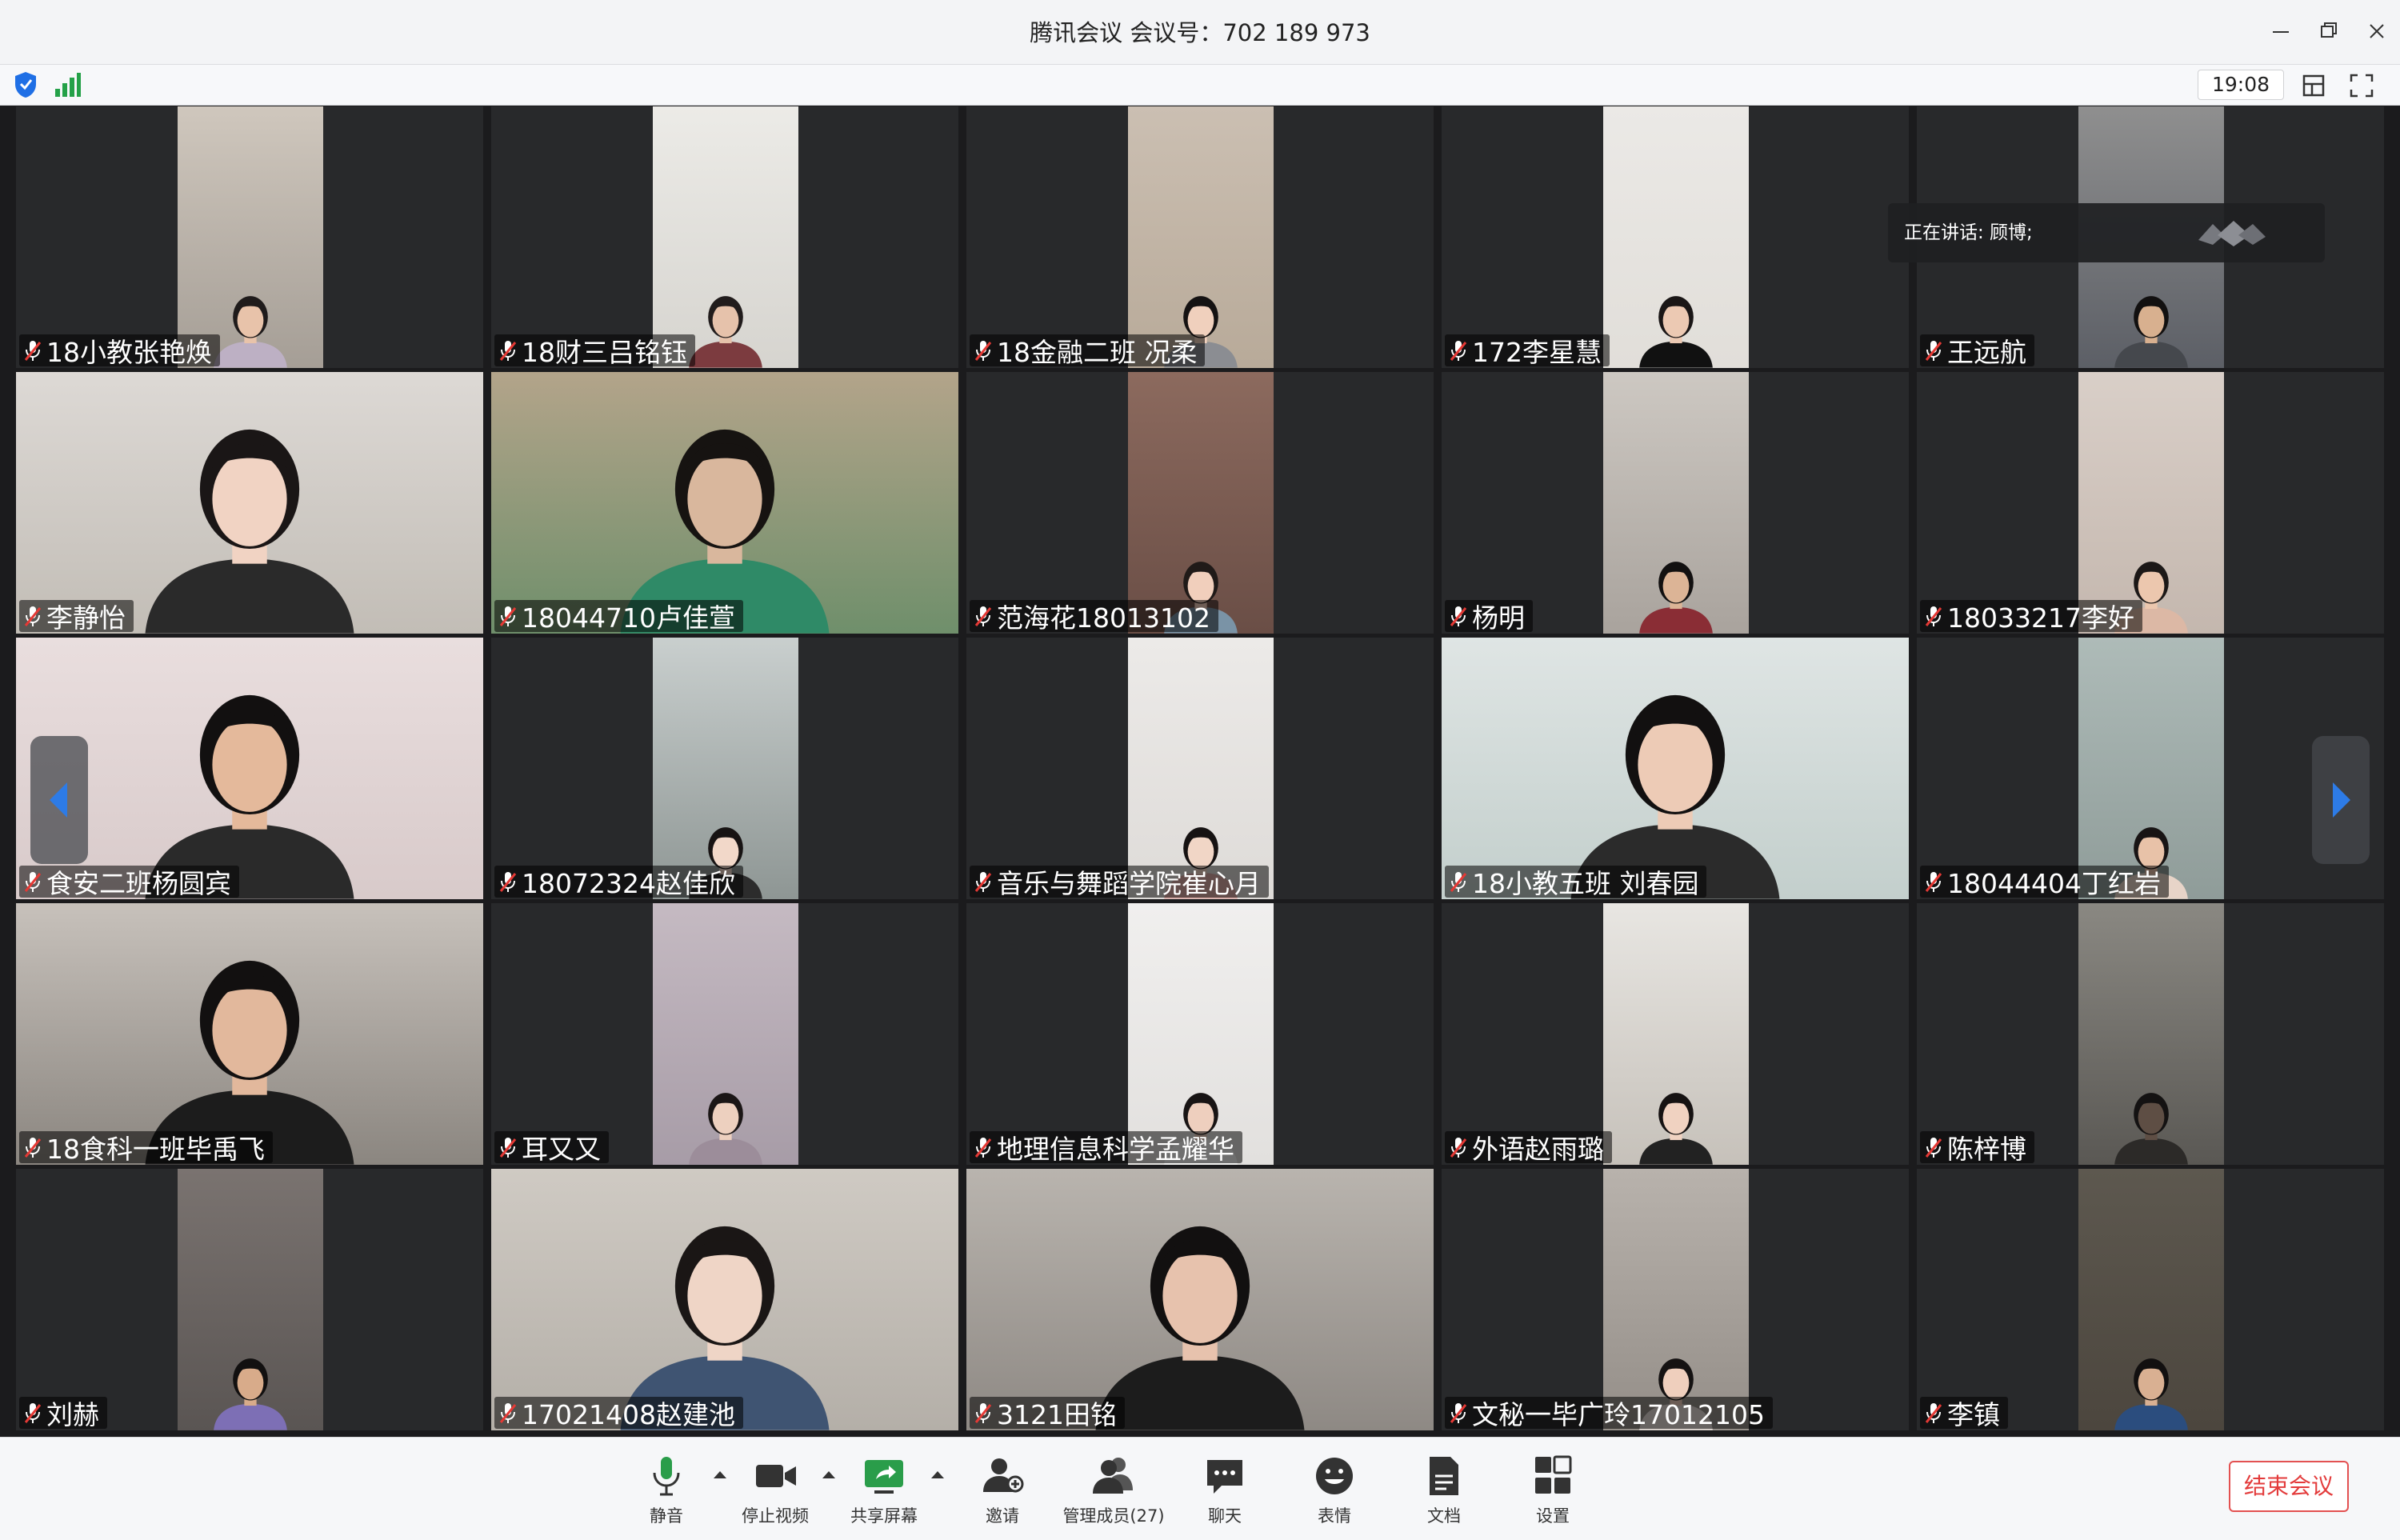  What do you see at coordinates (1618, 1414) in the screenshot?
I see `participant-name: 文秘一毕广玲17012105` at bounding box center [1618, 1414].